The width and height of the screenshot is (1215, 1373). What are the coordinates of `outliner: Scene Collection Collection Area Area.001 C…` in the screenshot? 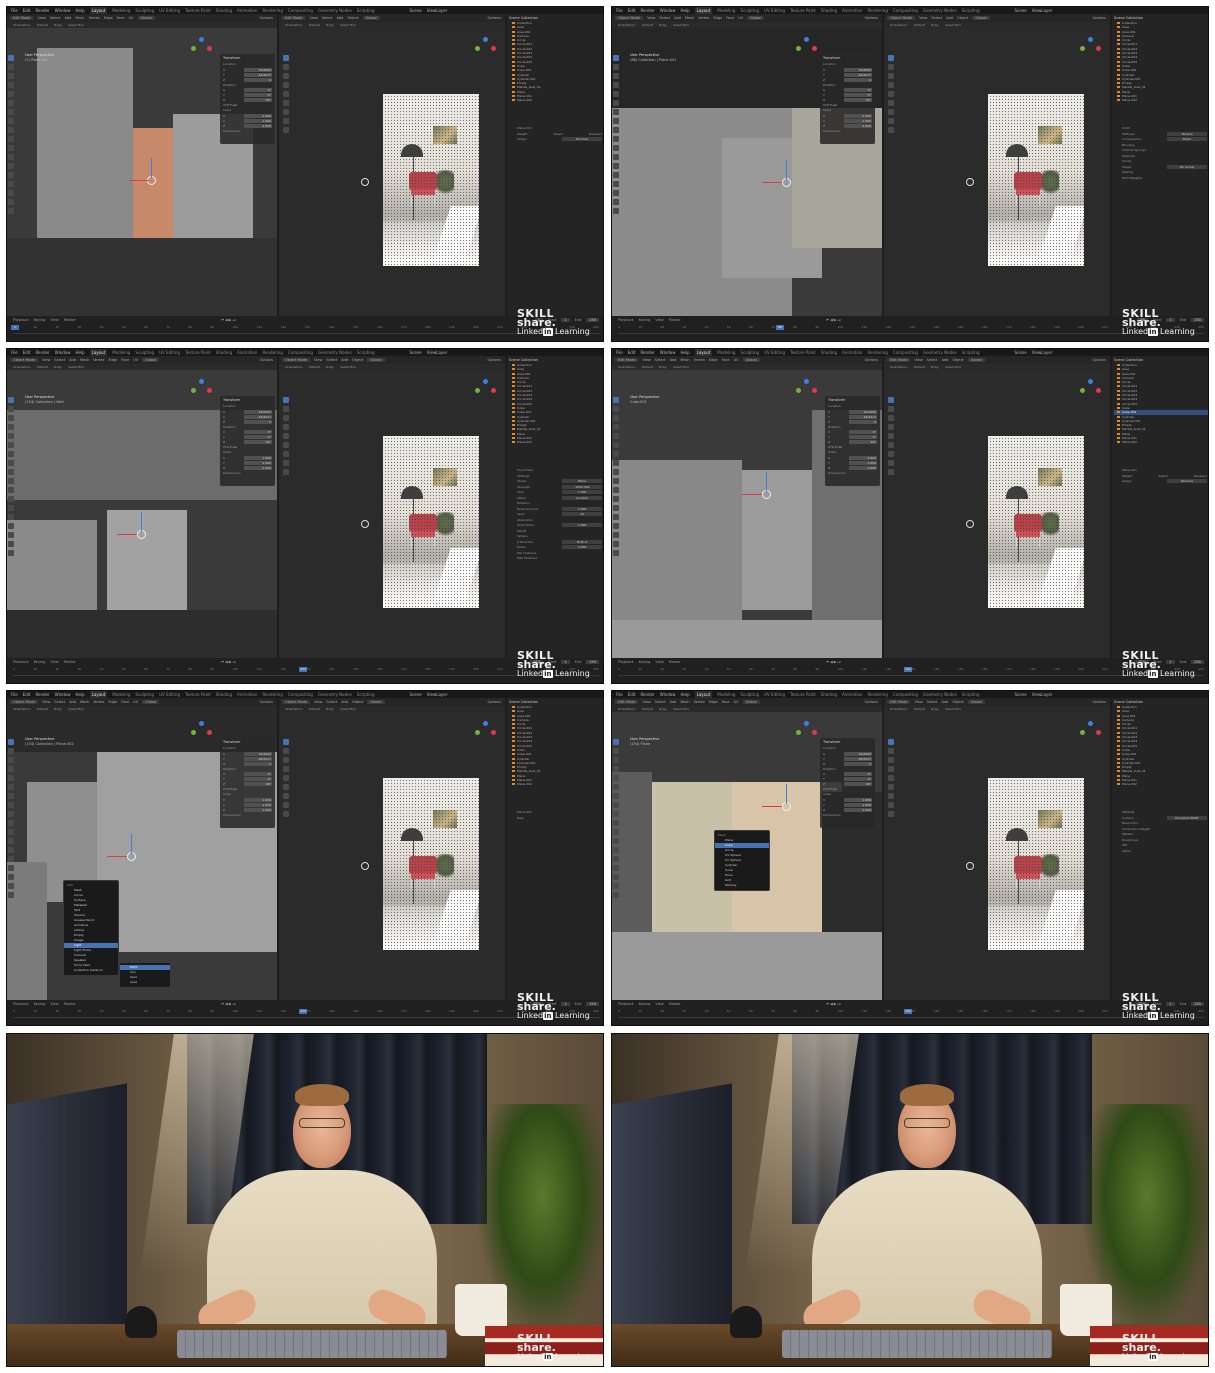 It's located at (556, 743).